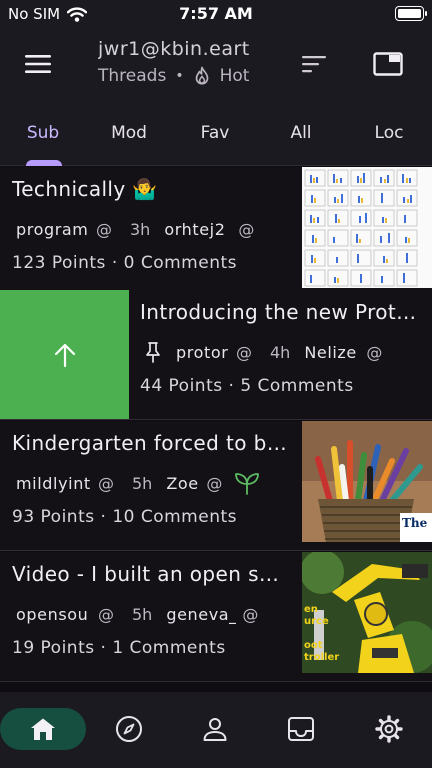  What do you see at coordinates (53, 229) in the screenshot?
I see `community-name: program` at bounding box center [53, 229].